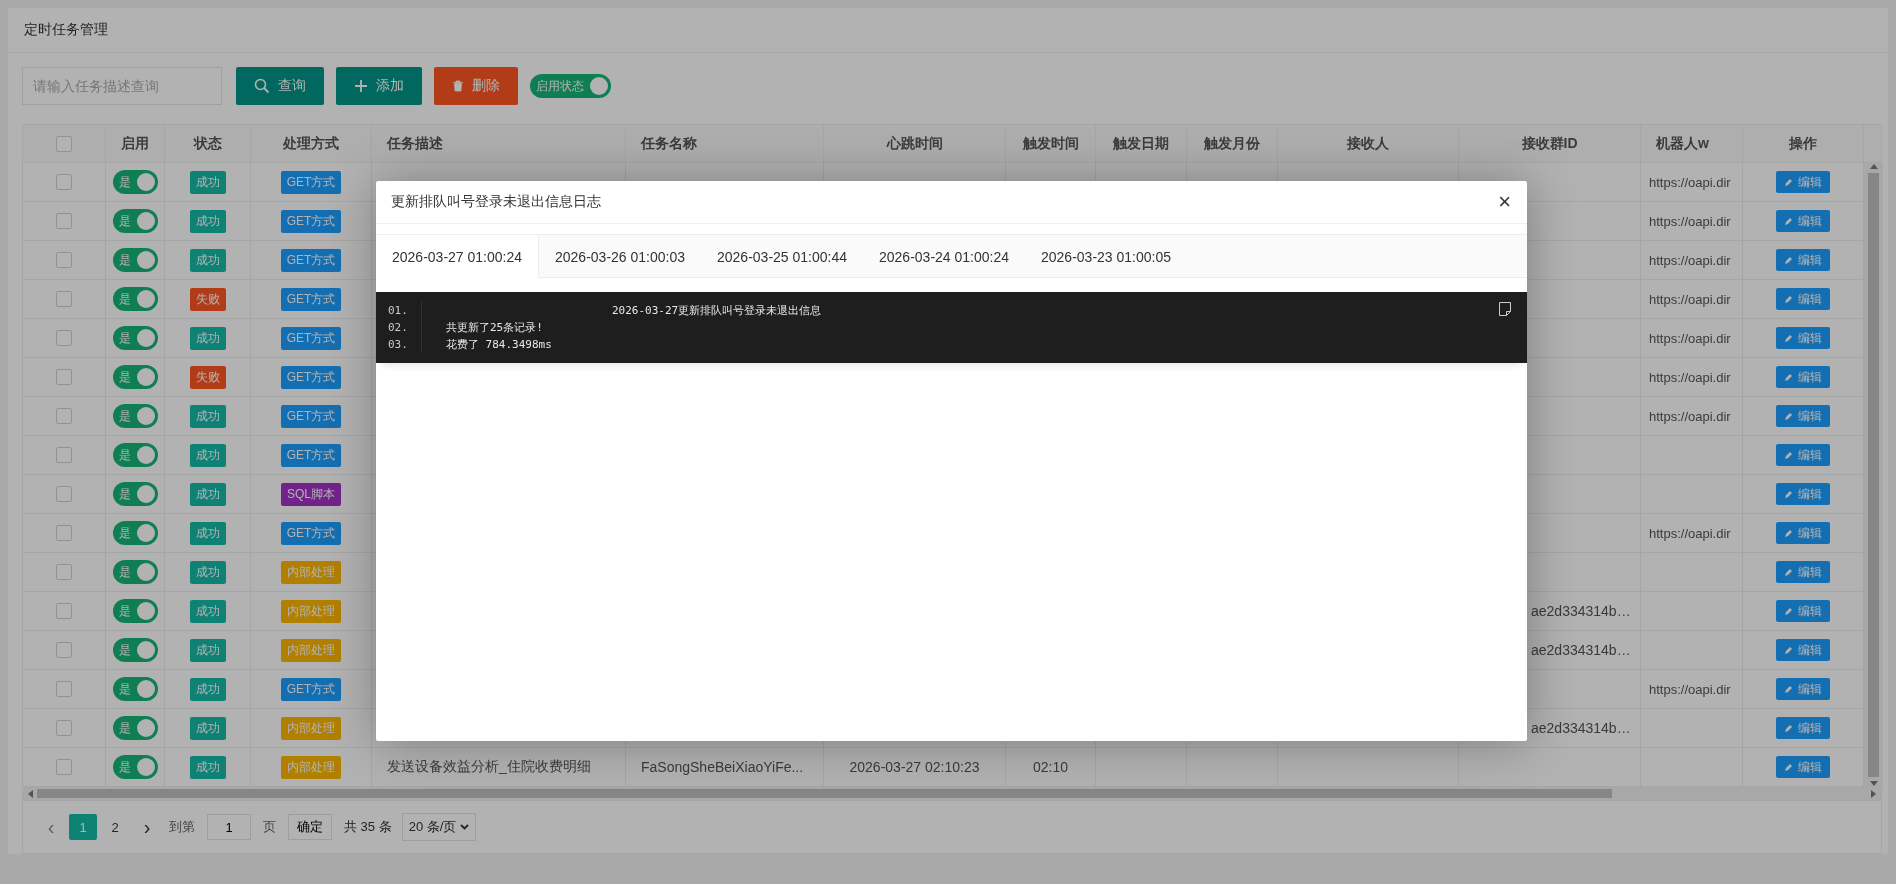 Image resolution: width=1896 pixels, height=884 pixels. Describe the element at coordinates (944, 256) in the screenshot. I see `tab: 2026-03-24 01:00:24` at that location.